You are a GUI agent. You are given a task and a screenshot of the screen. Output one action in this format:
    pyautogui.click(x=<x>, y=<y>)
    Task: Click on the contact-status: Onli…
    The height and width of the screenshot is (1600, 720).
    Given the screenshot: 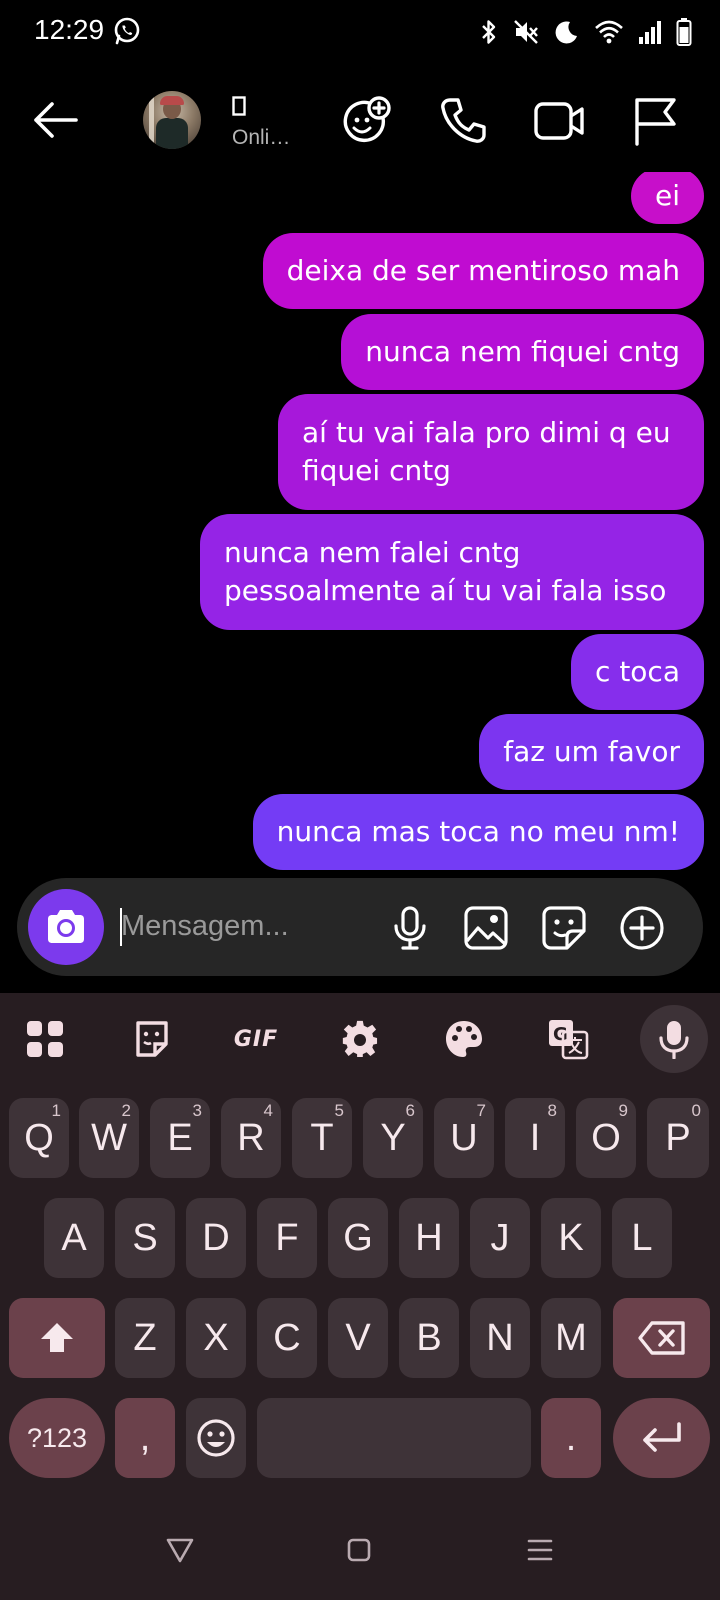 What is the action you would take?
    pyautogui.click(x=261, y=137)
    